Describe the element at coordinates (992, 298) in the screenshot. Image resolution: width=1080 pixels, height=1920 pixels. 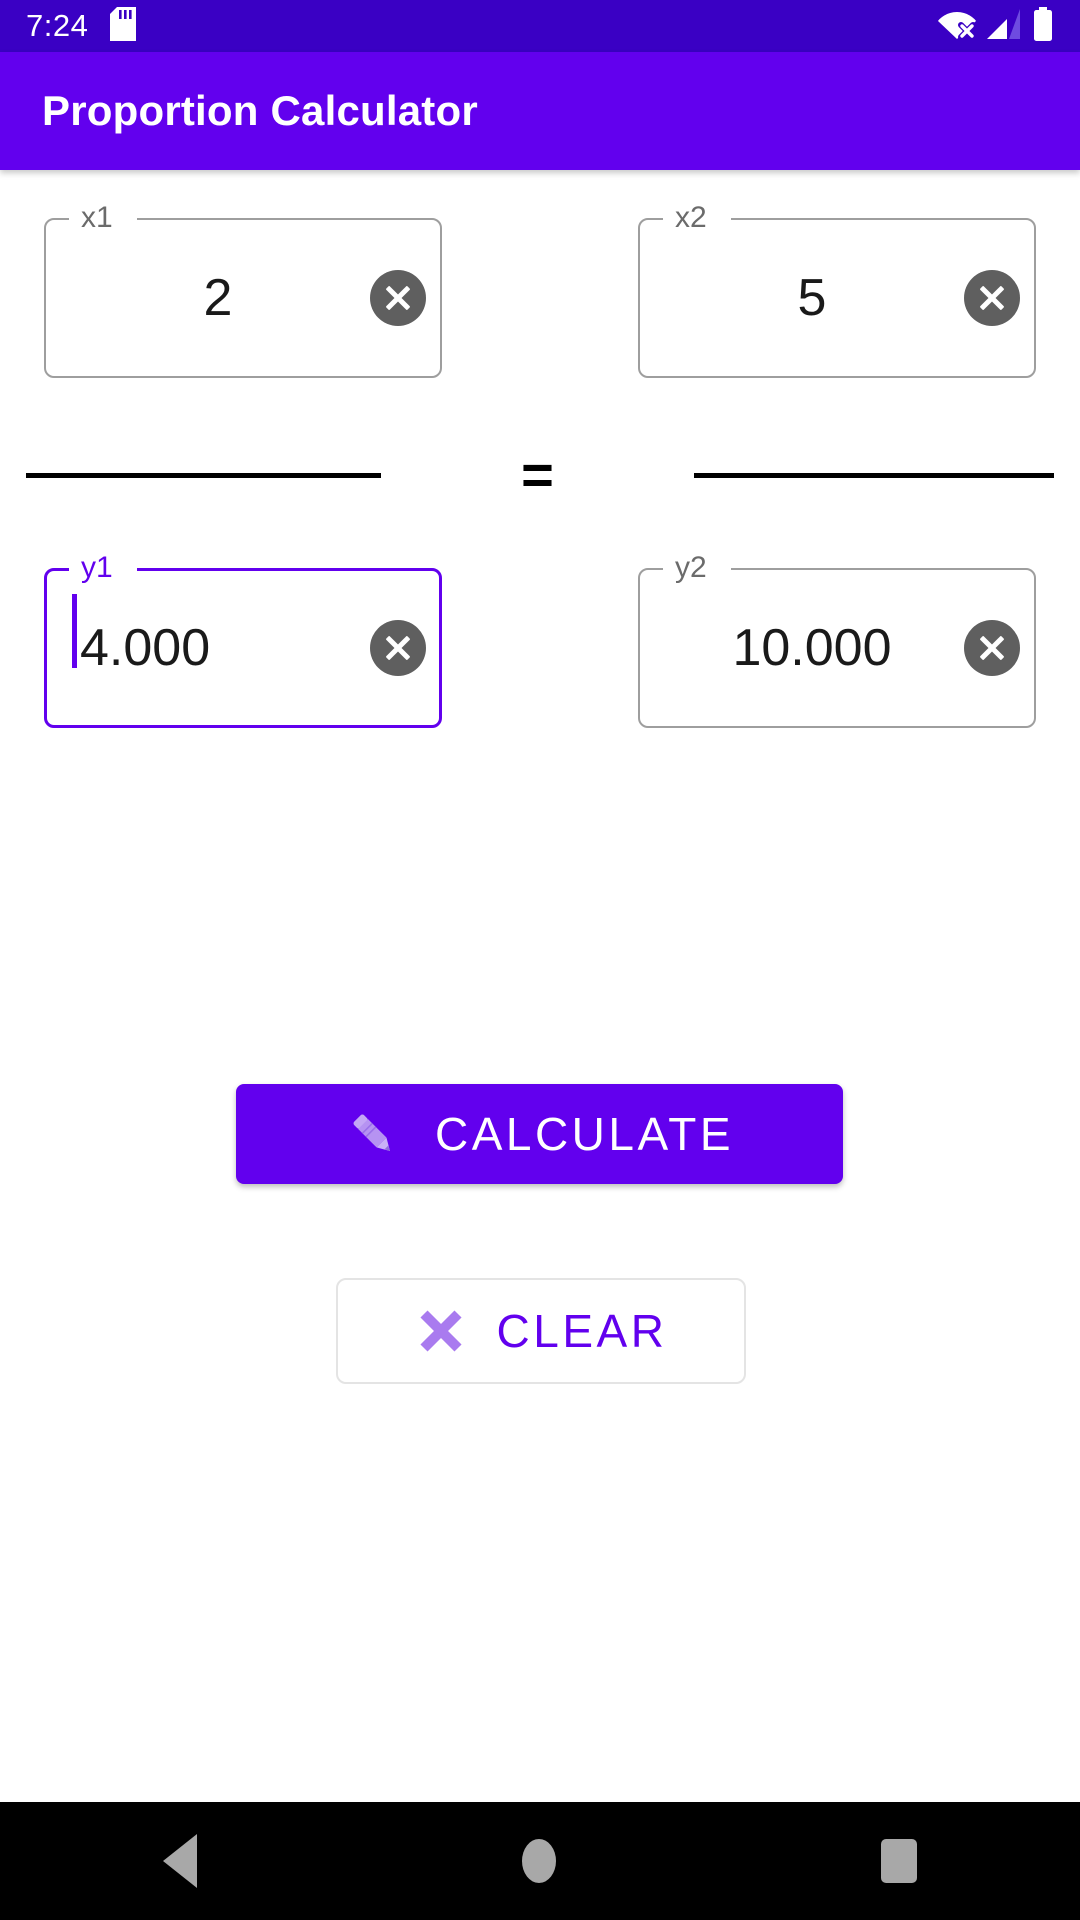
I see `clear-circle-icon-x2` at that location.